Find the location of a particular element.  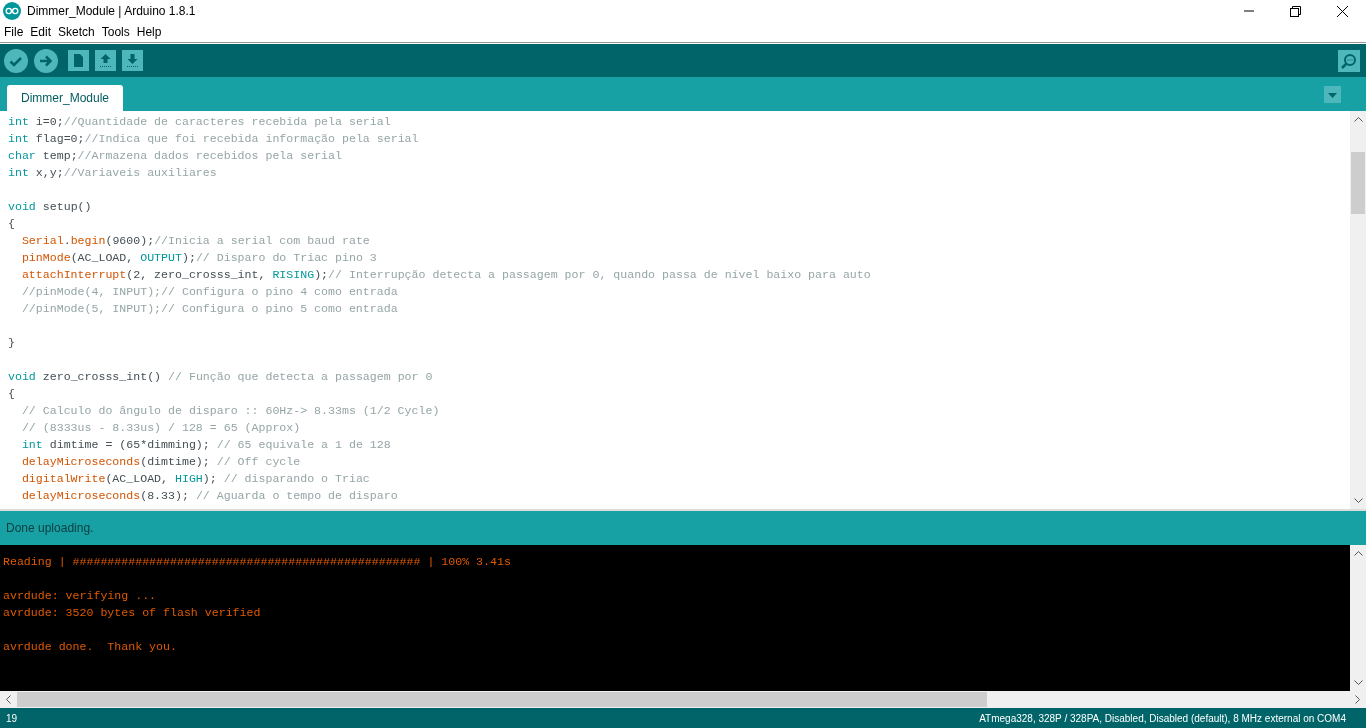

console-scrollbar is located at coordinates (1358, 618).